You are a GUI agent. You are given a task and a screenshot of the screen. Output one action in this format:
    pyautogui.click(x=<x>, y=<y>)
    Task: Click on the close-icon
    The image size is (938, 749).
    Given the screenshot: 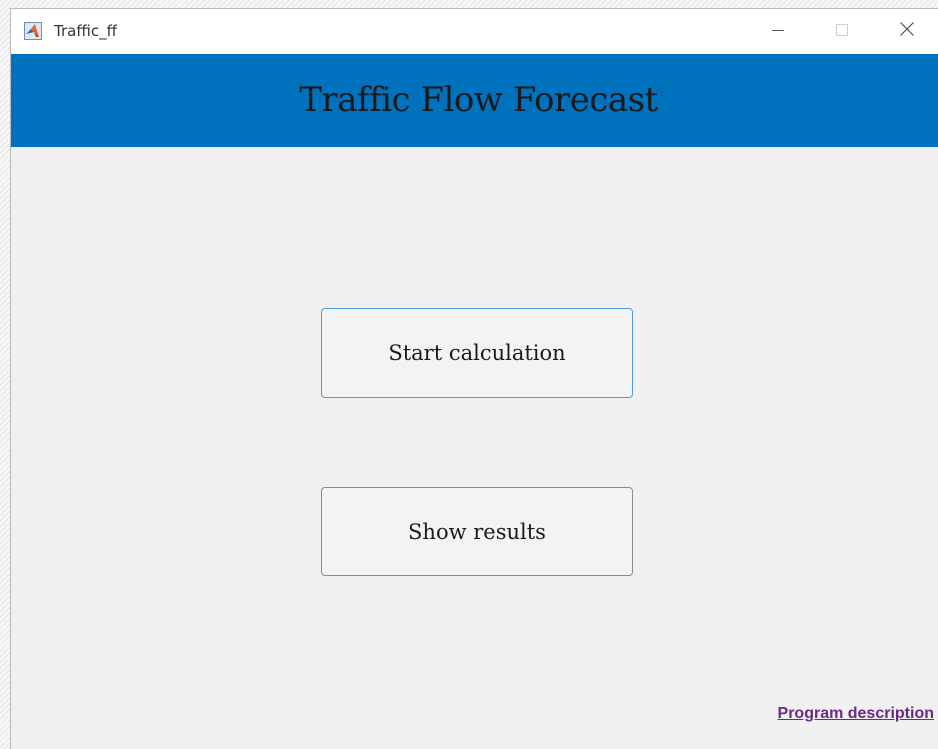 What is the action you would take?
    pyautogui.click(x=907, y=31)
    